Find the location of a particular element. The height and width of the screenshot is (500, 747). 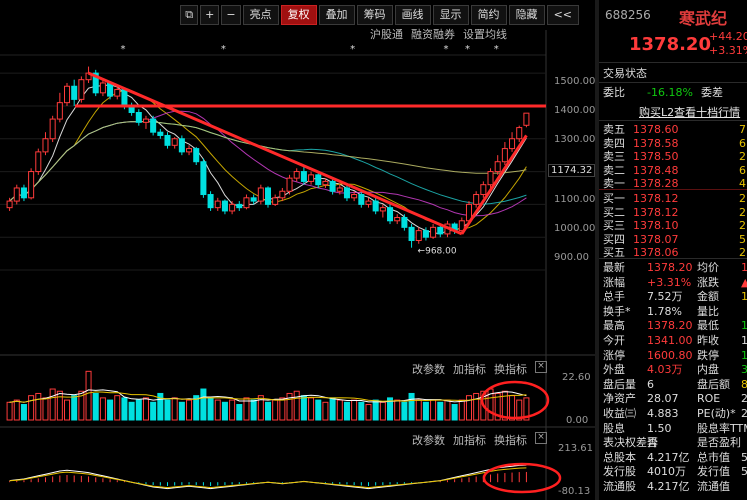

ask-row: 卖四 1378.58 6 is located at coordinates (675, 143).